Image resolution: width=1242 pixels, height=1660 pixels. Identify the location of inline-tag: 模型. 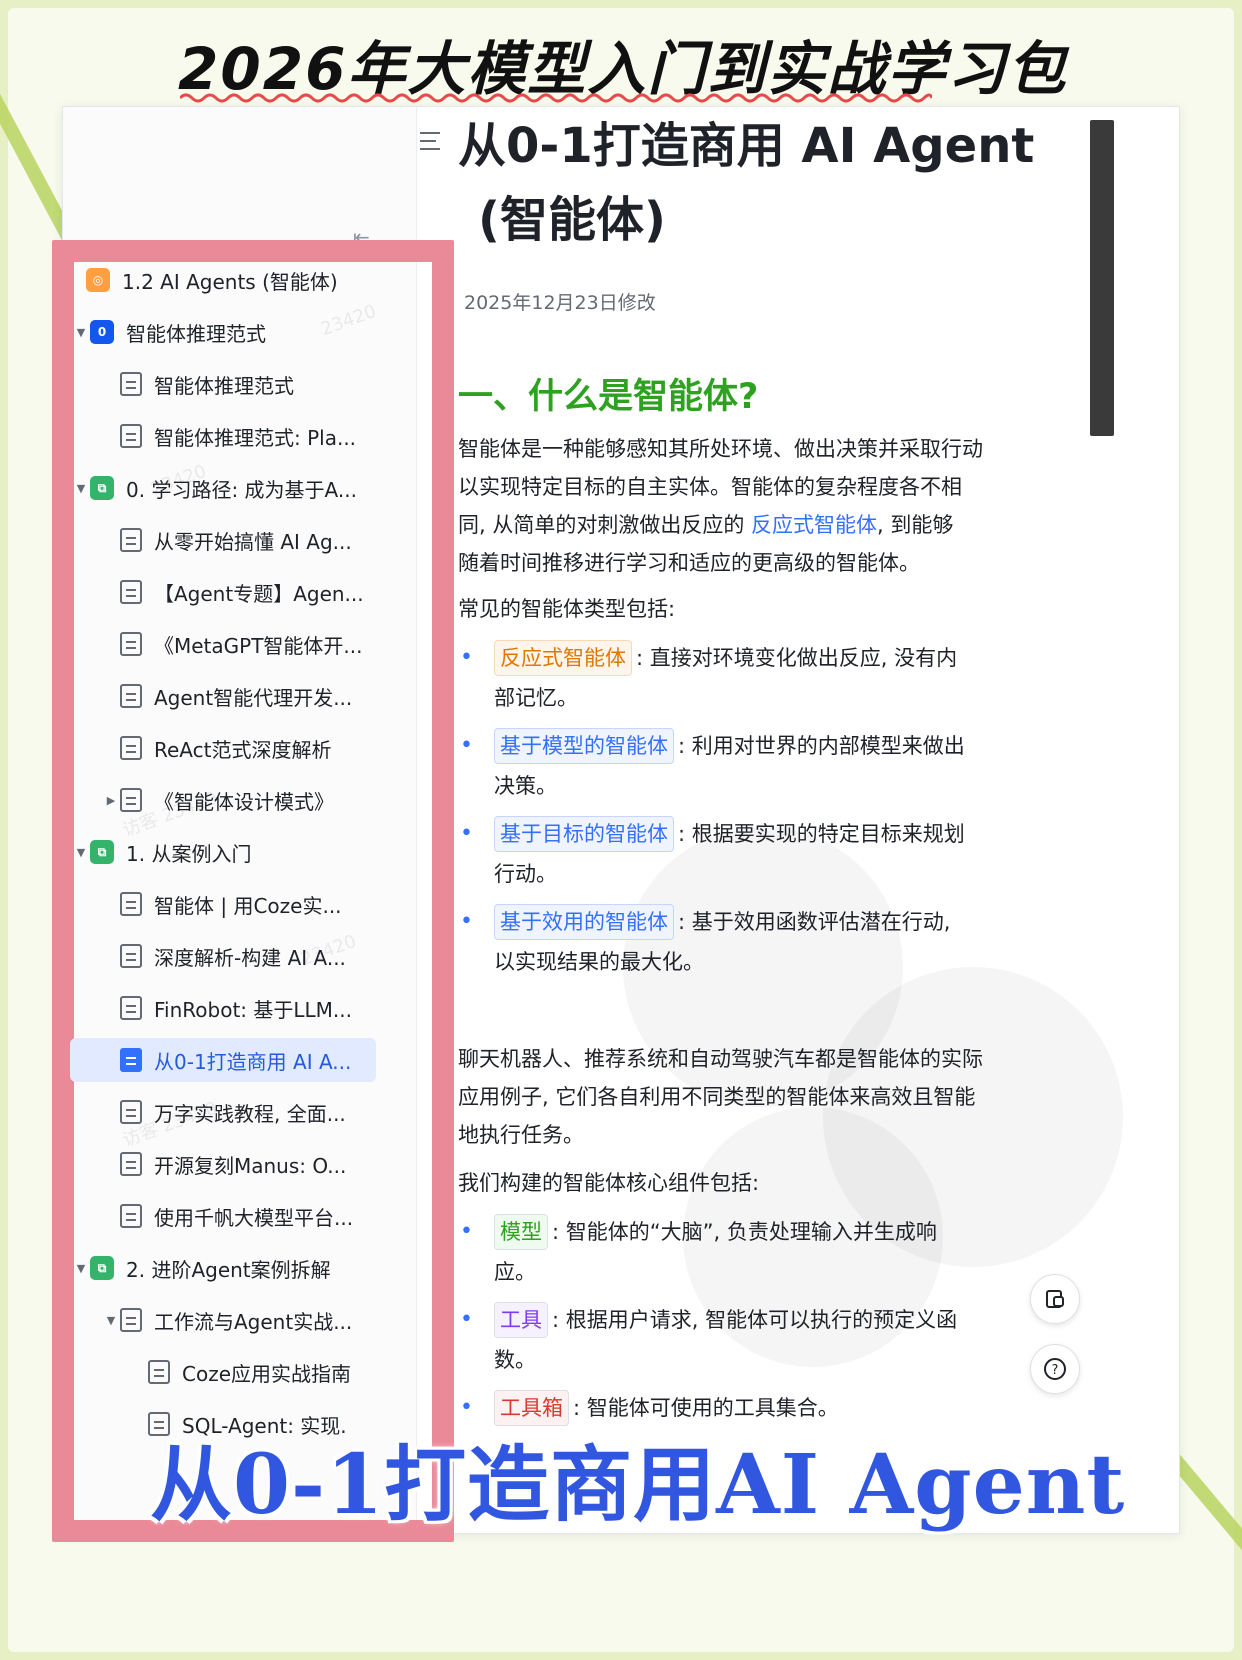
(521, 1232).